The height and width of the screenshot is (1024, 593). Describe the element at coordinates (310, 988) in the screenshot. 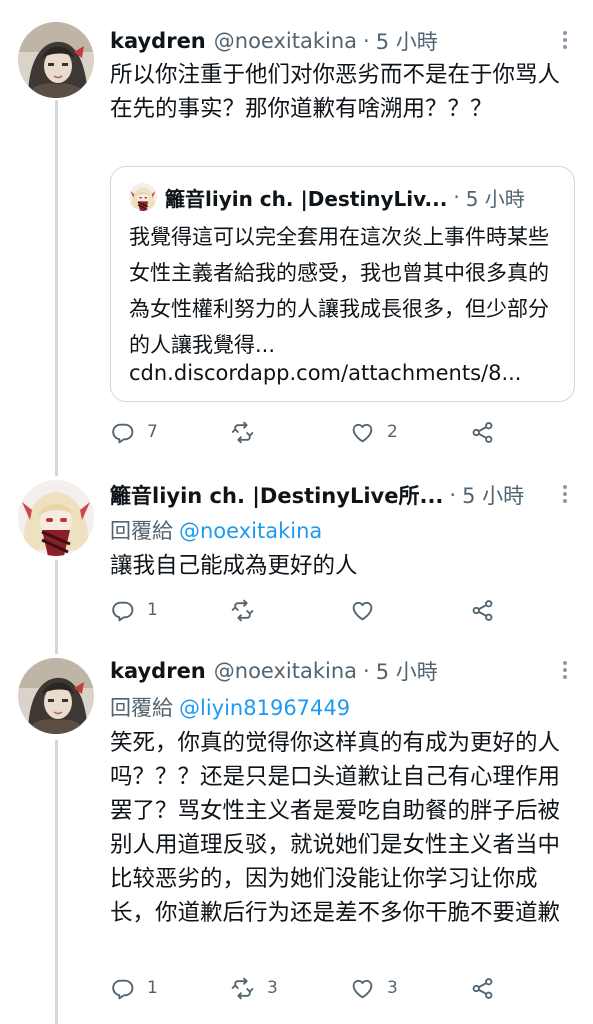

I see `tweet-actions: 1 3 3` at that location.